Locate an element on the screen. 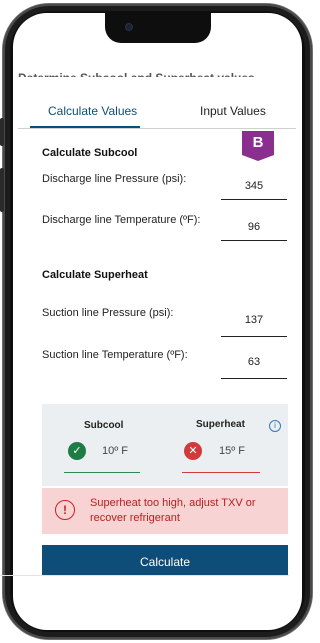 The width and height of the screenshot is (320, 643). subcool-section-title: Calculate Subcool is located at coordinates (90, 153).